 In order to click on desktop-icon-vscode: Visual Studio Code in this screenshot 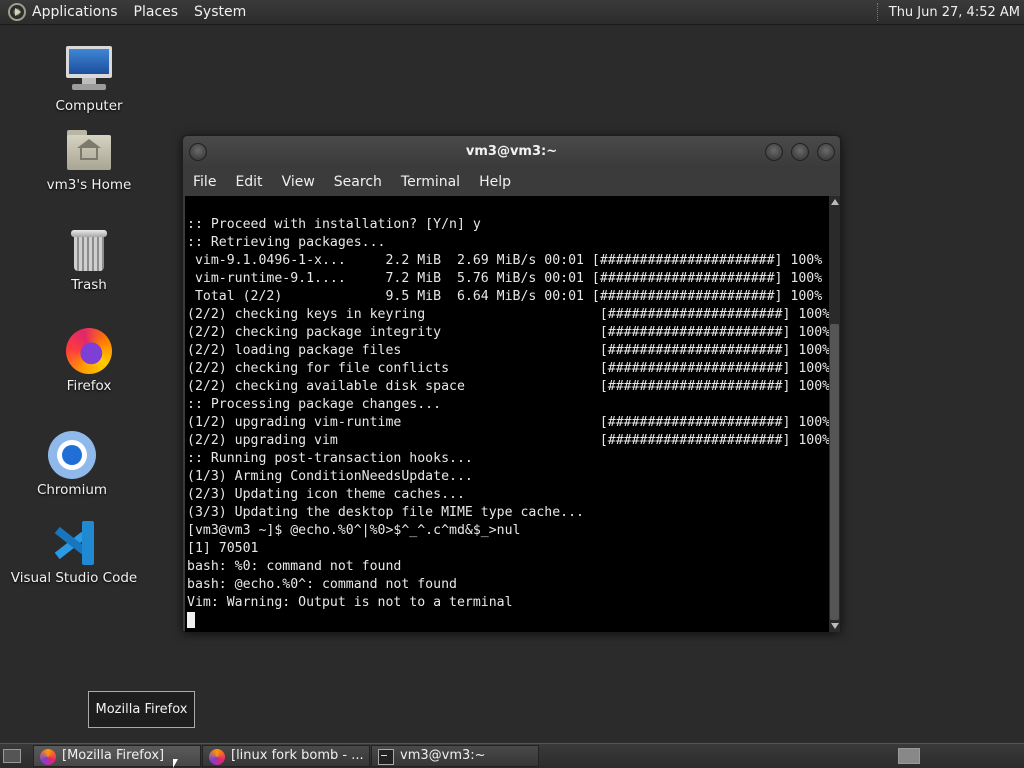, I will do `click(74, 553)`.